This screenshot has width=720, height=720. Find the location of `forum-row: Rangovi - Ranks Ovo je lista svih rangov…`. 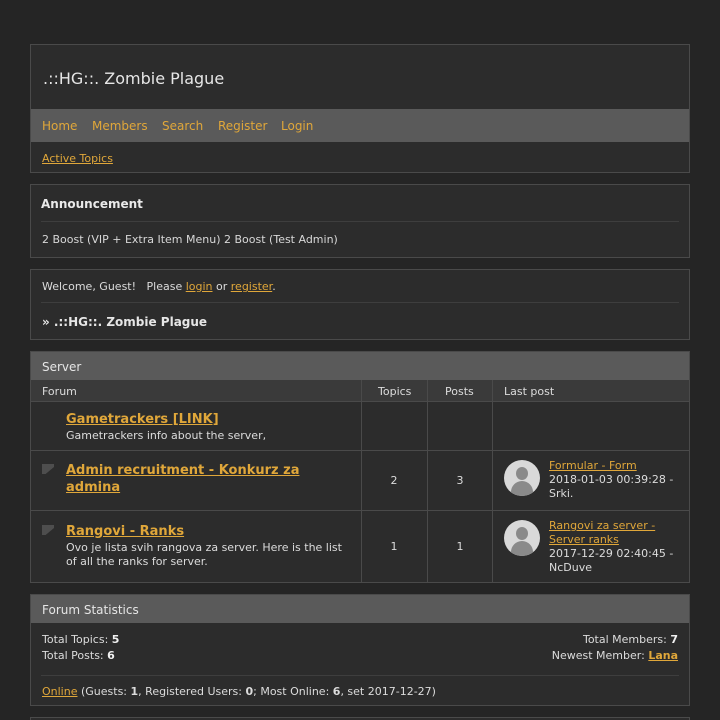

forum-row: Rangovi - Ranks Ovo je lista svih rangov… is located at coordinates (360, 547).